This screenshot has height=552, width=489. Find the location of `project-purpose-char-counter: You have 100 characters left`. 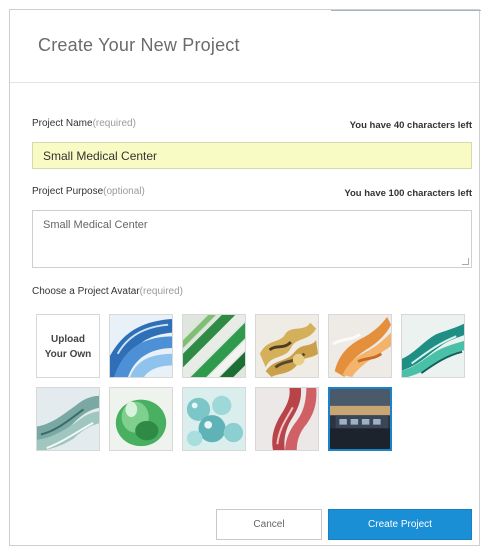

project-purpose-char-counter: You have 100 characters left is located at coordinates (408, 193).